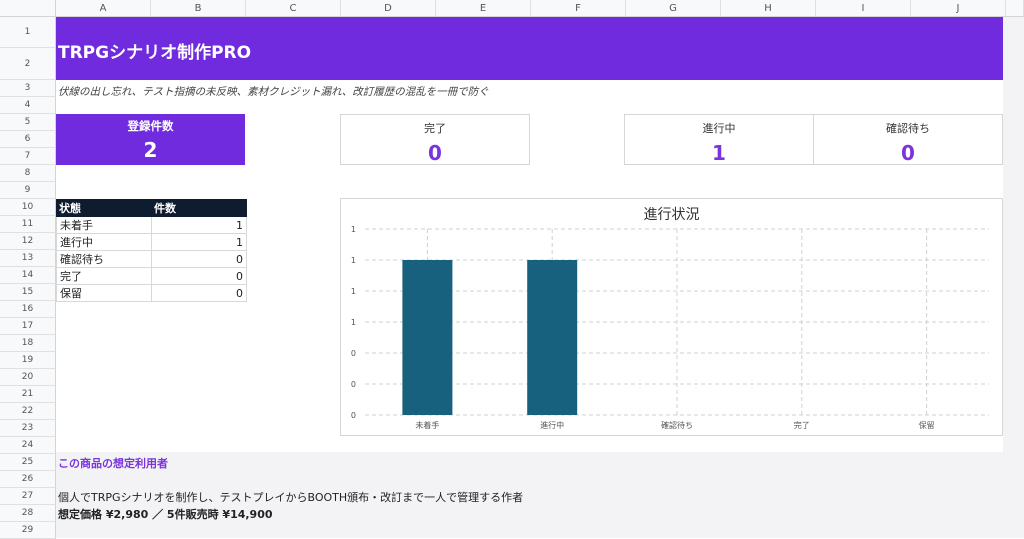  Describe the element at coordinates (28, 530) in the screenshot. I see `row-header-29: 29` at that location.